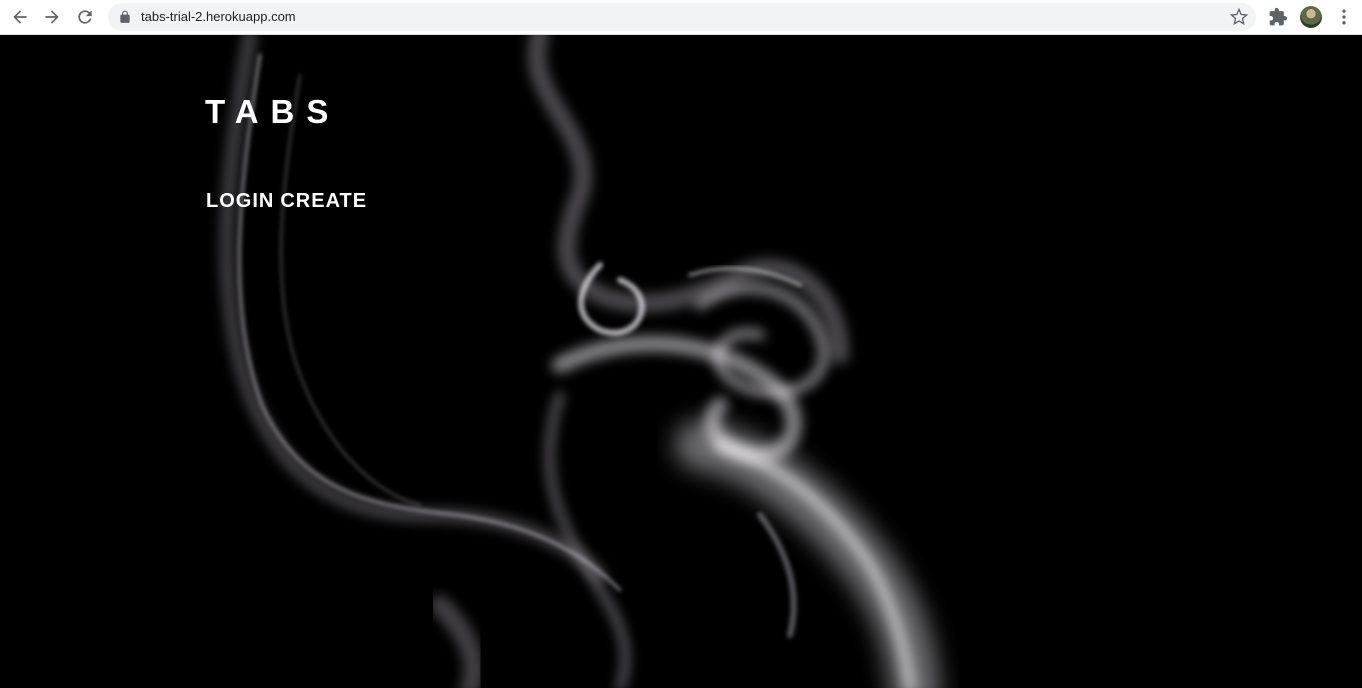 The height and width of the screenshot is (688, 1362). Describe the element at coordinates (1278, 17) in the screenshot. I see `extensions-puzzle-icon` at that location.